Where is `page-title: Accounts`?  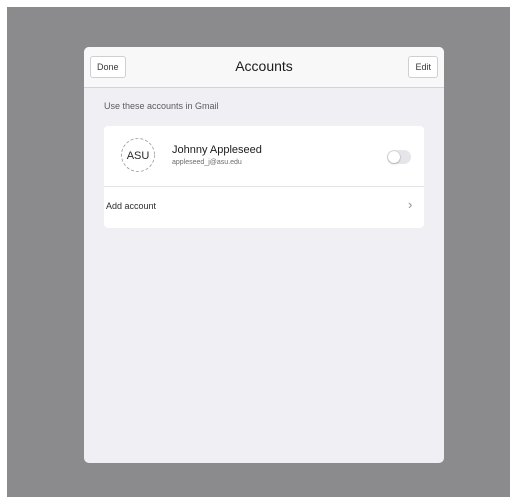
page-title: Accounts is located at coordinates (264, 66).